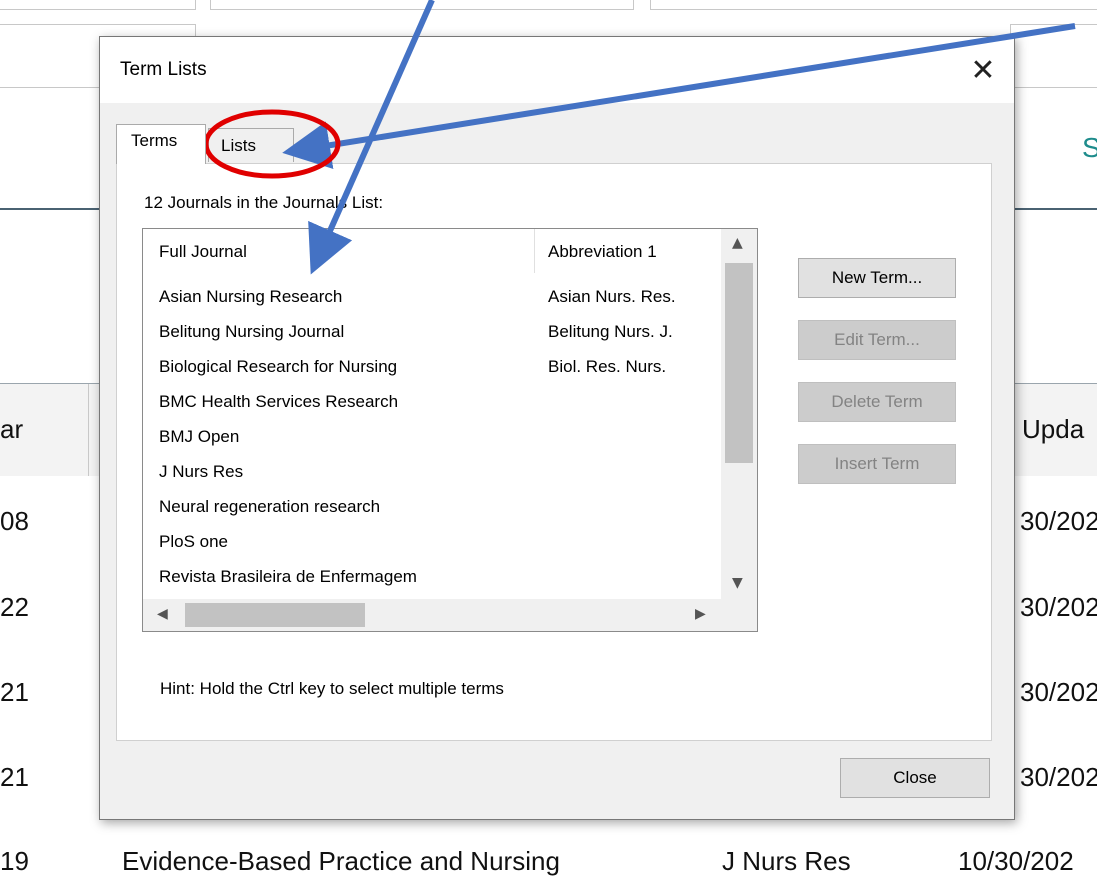 This screenshot has width=1097, height=877. I want to click on journal-full-name: Belitung Nursing Journal, so click(252, 331).